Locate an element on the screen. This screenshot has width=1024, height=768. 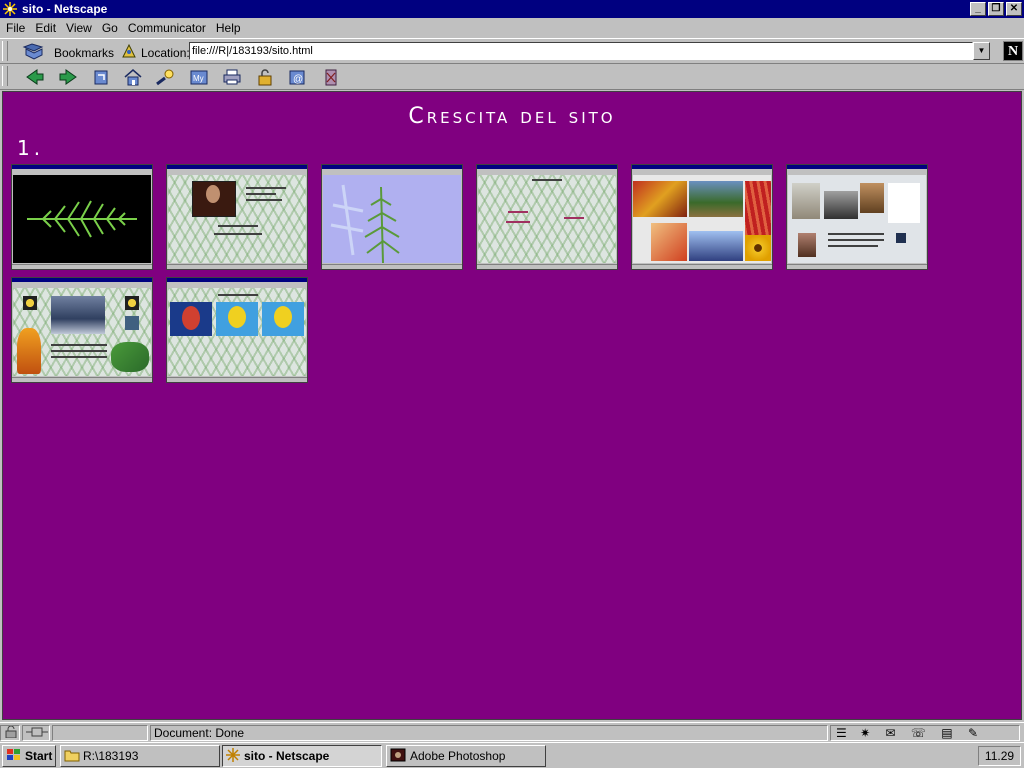
location-icon is located at coordinates (129, 52).